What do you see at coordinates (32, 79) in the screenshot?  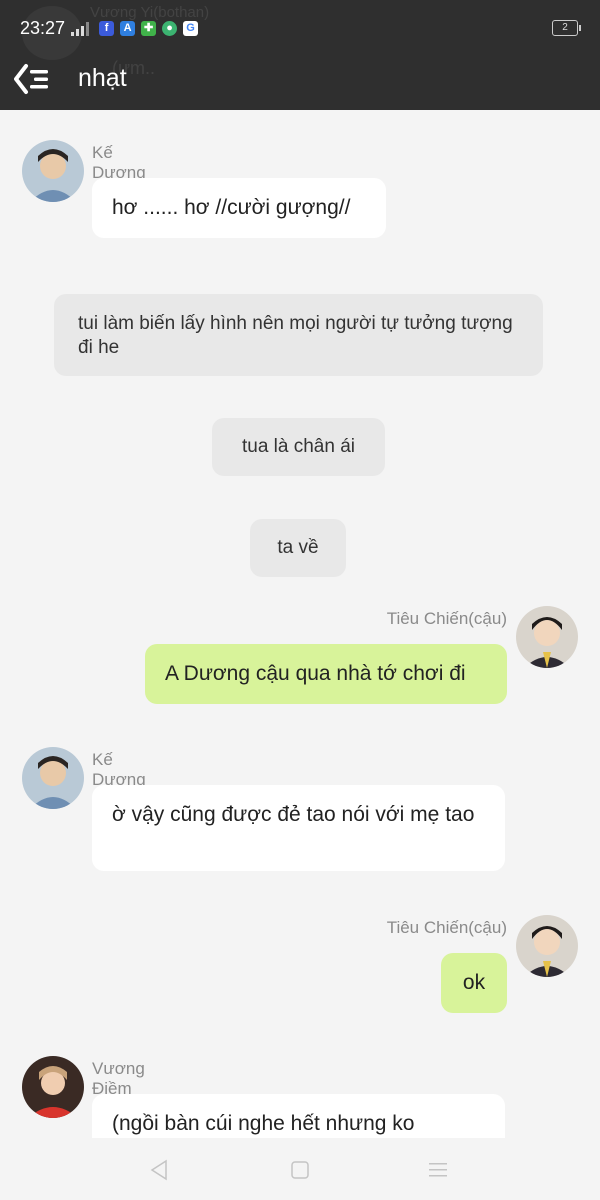 I see `back-menu-icon` at bounding box center [32, 79].